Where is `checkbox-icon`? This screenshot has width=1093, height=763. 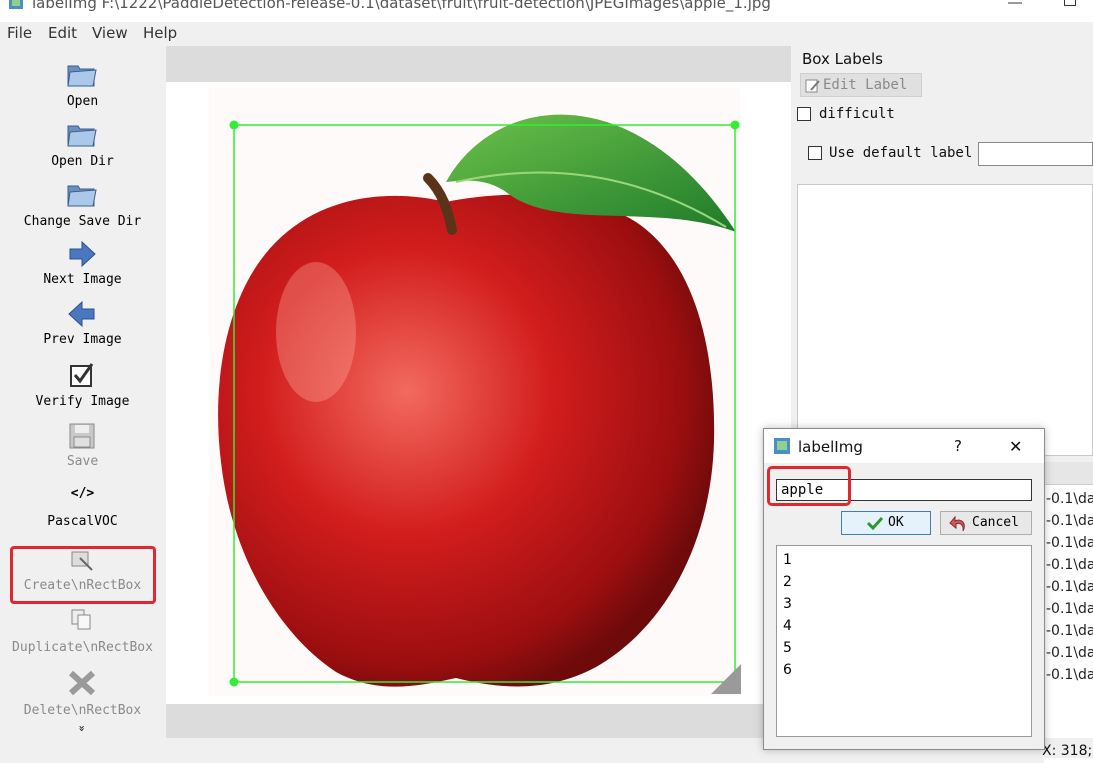
checkbox-icon is located at coordinates (82, 378).